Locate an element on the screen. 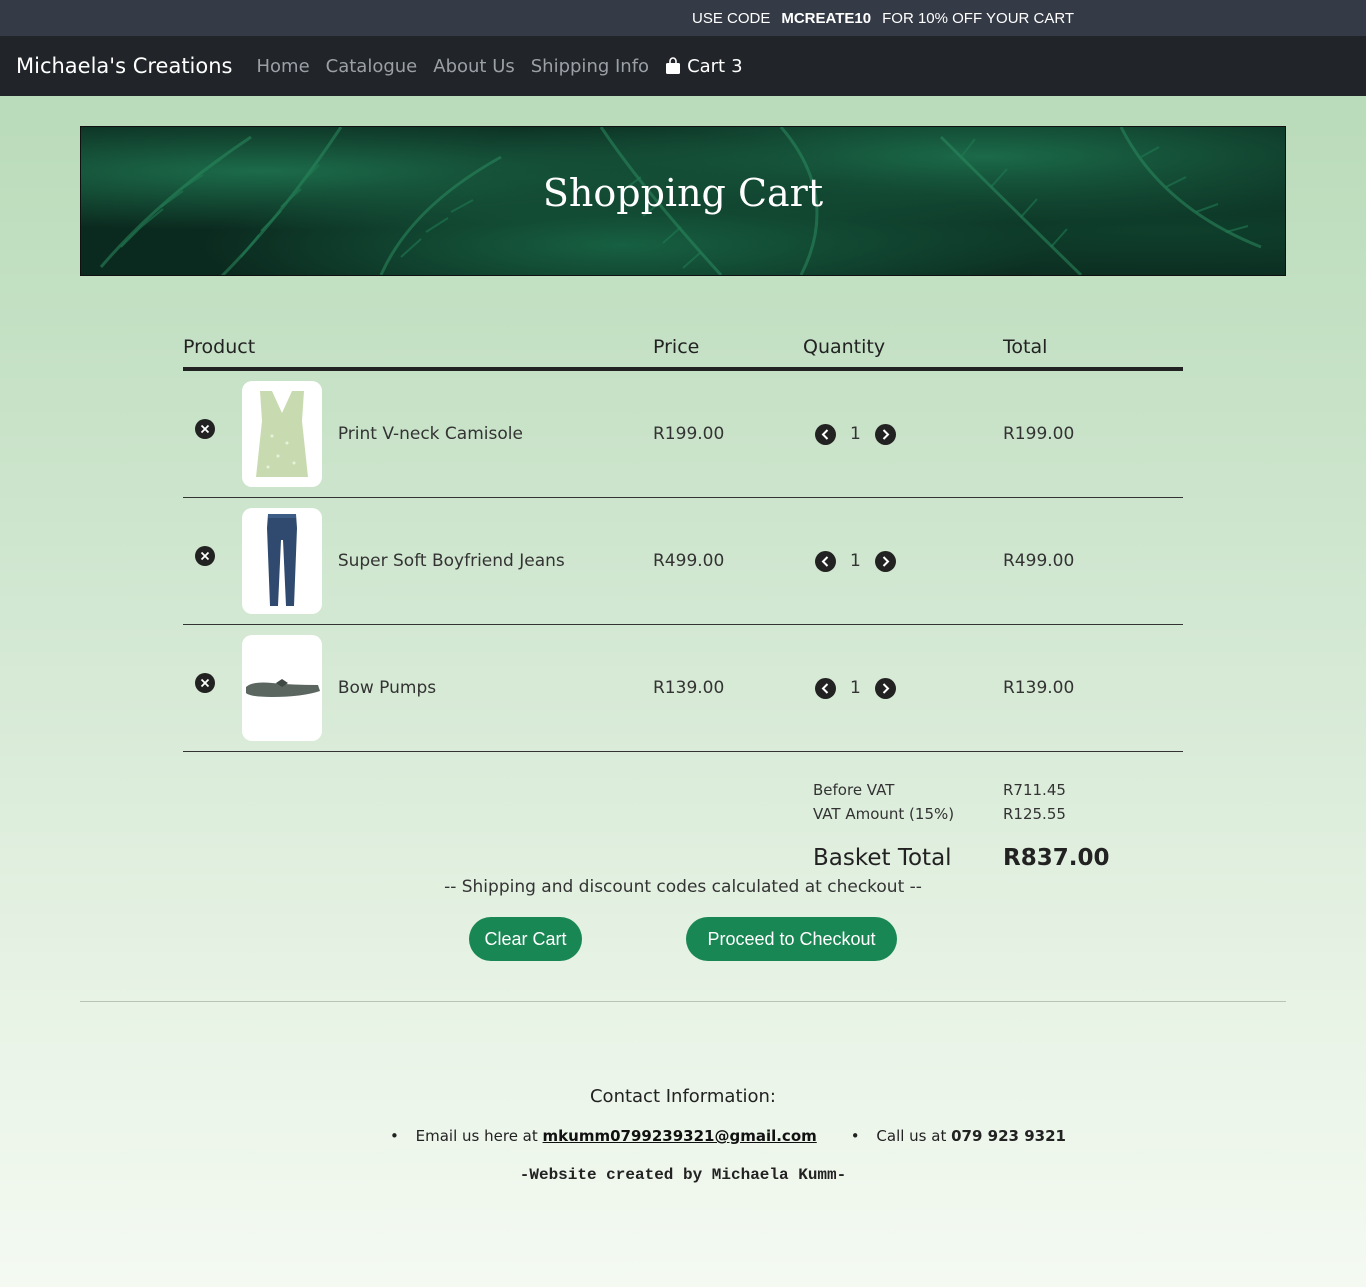 The image size is (1366, 1287). nav-shipping-info: Shipping Info is located at coordinates (590, 66).